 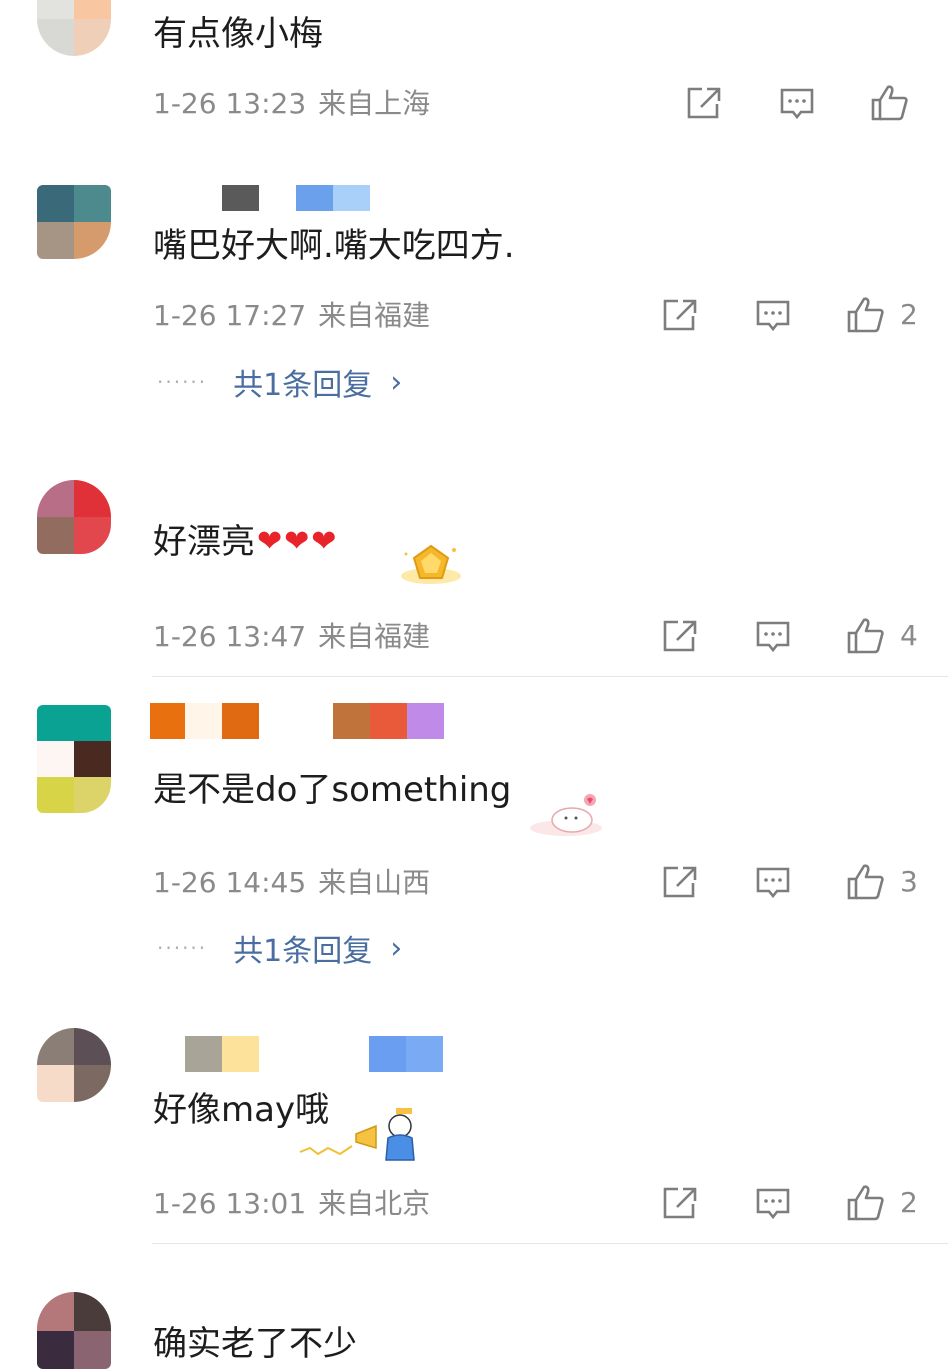 What do you see at coordinates (374, 103) in the screenshot?
I see `location: 来自上海` at bounding box center [374, 103].